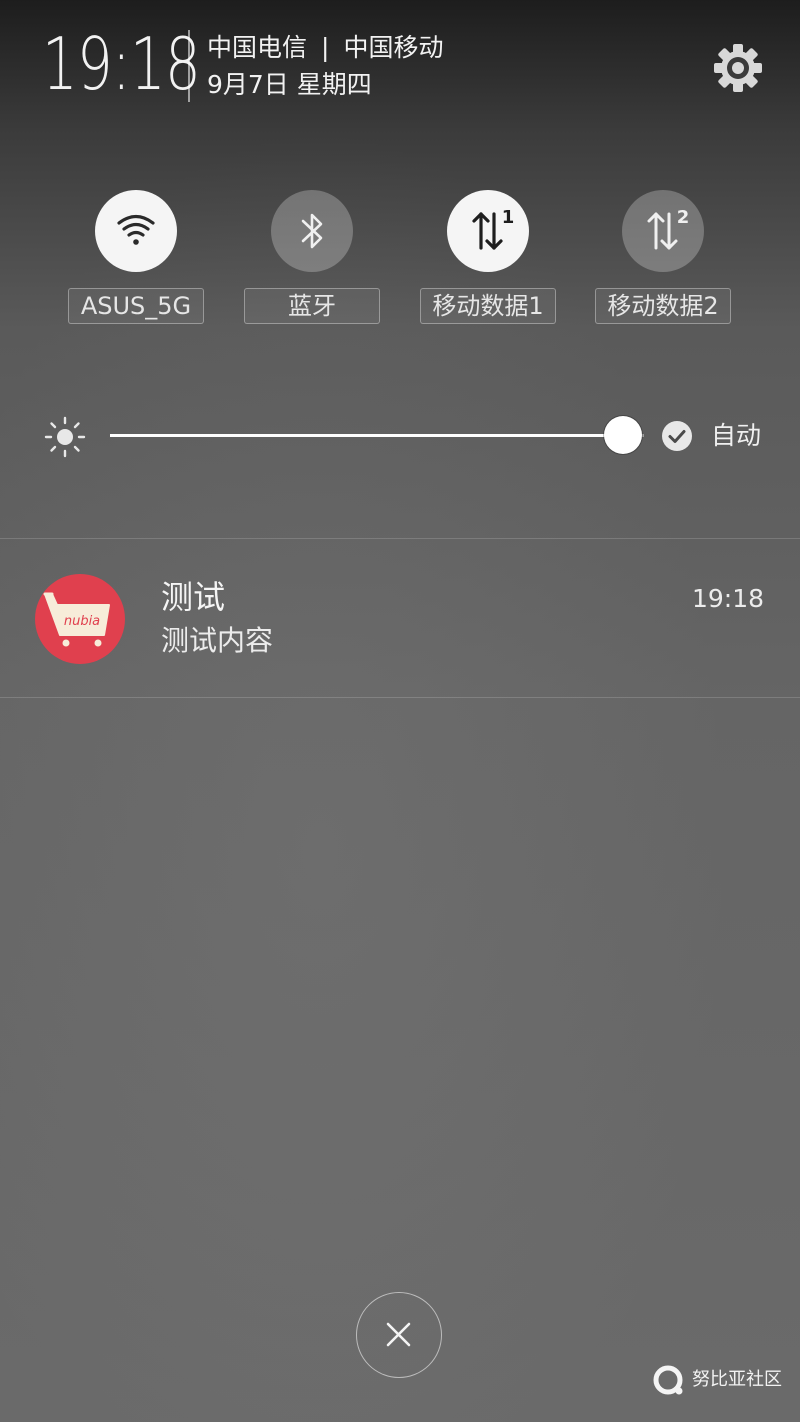 The height and width of the screenshot is (1422, 800). I want to click on notification-time: 19:18, so click(727, 598).